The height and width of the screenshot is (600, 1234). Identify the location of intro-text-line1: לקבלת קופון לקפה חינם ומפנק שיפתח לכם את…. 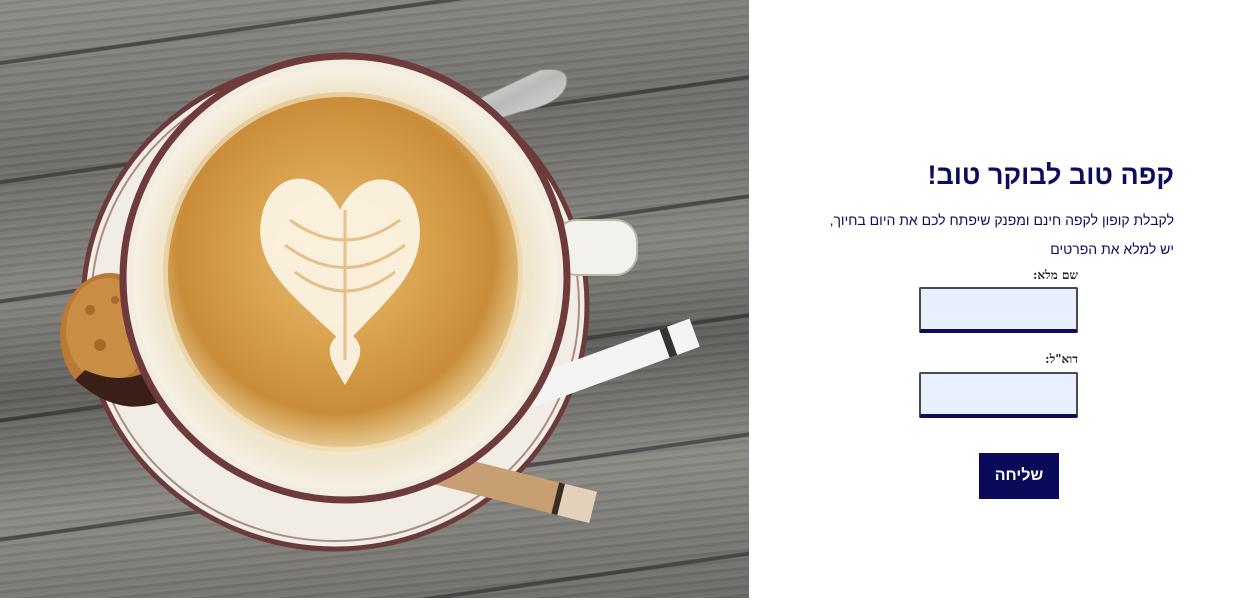
(1001, 220).